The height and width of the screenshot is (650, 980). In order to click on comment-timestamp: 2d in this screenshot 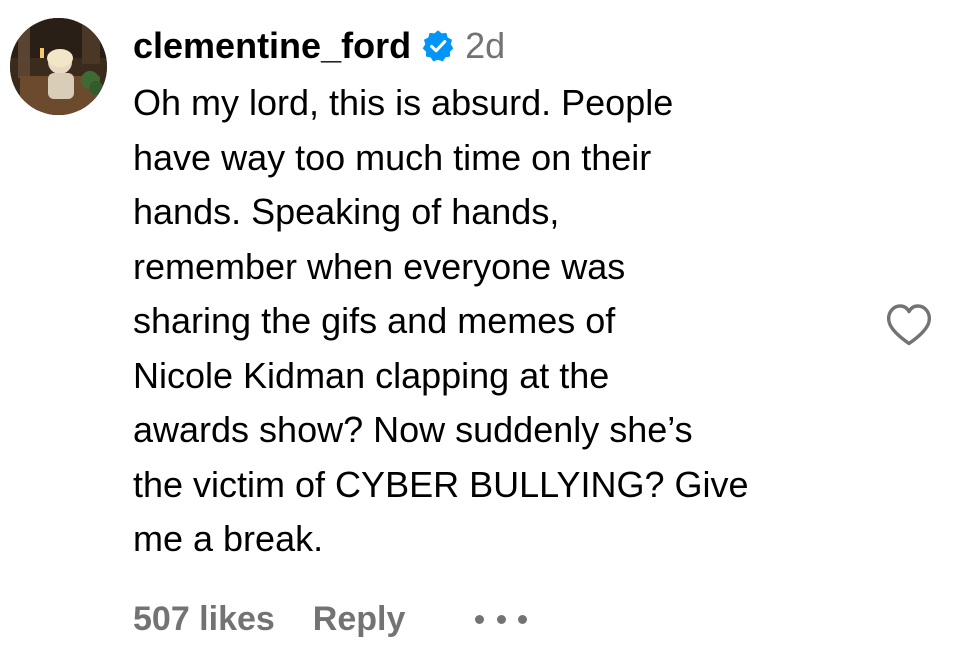, I will do `click(485, 45)`.